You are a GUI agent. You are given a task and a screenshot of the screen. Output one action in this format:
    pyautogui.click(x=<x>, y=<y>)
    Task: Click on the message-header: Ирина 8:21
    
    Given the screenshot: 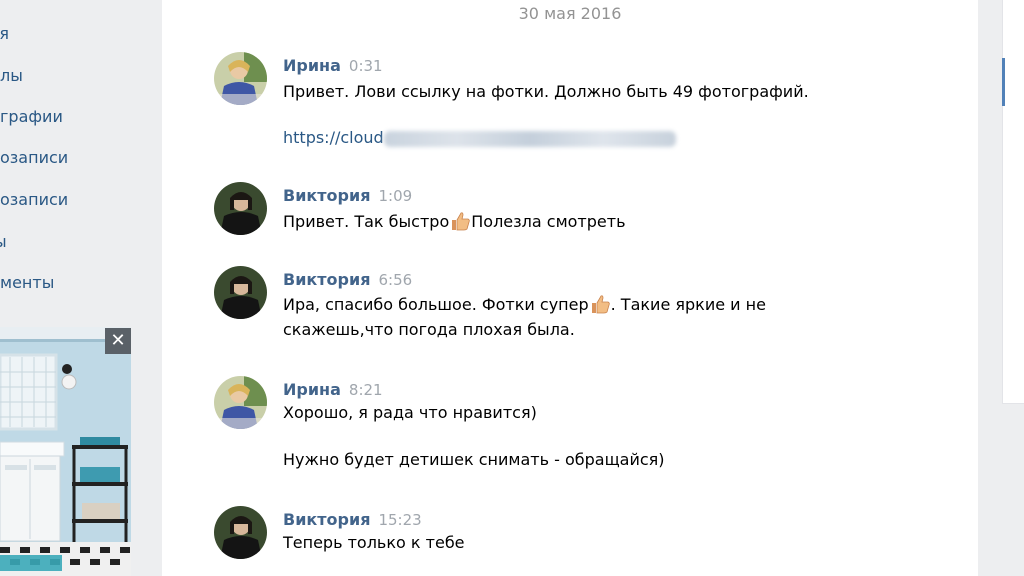 What is the action you would take?
    pyautogui.click(x=333, y=389)
    